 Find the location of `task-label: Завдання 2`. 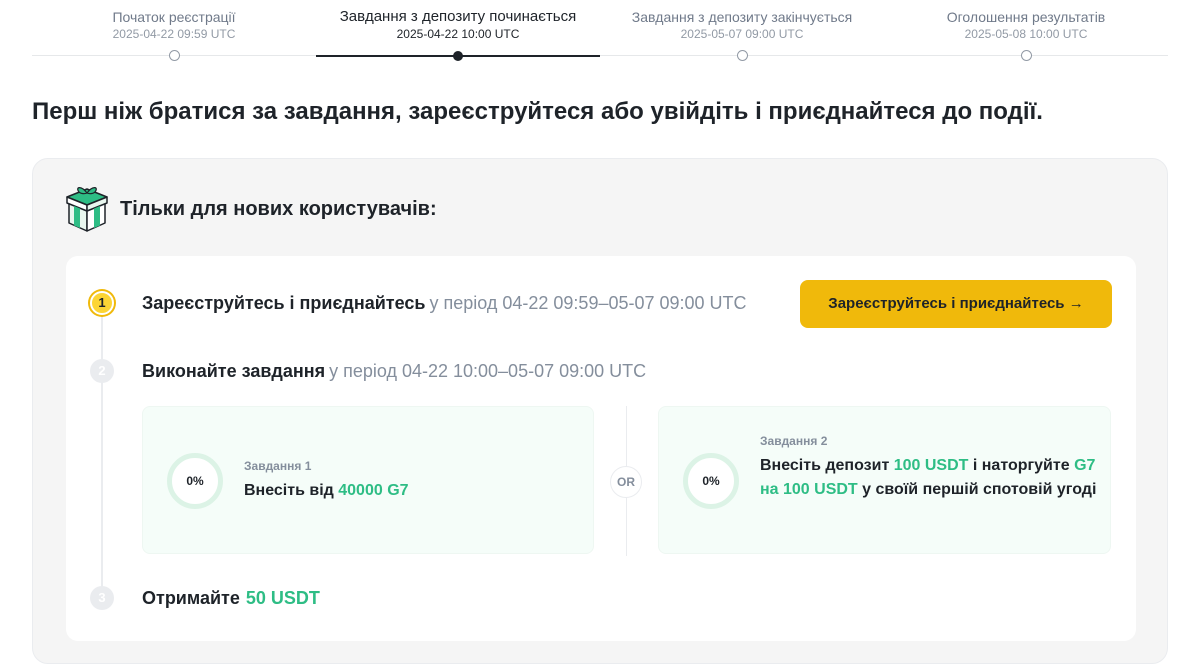

task-label: Завдання 2 is located at coordinates (794, 441).